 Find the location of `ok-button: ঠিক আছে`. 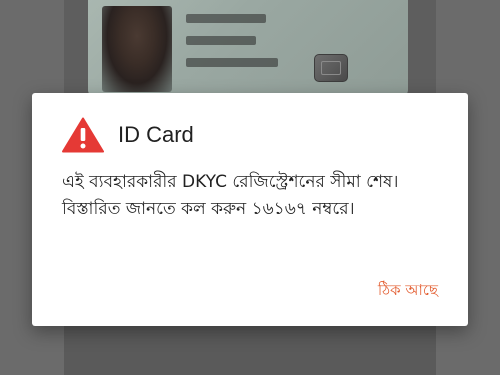

ok-button: ঠিক আছে is located at coordinates (408, 291).